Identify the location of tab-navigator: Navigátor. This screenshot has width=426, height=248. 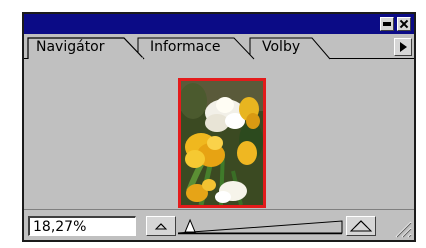
(70, 47).